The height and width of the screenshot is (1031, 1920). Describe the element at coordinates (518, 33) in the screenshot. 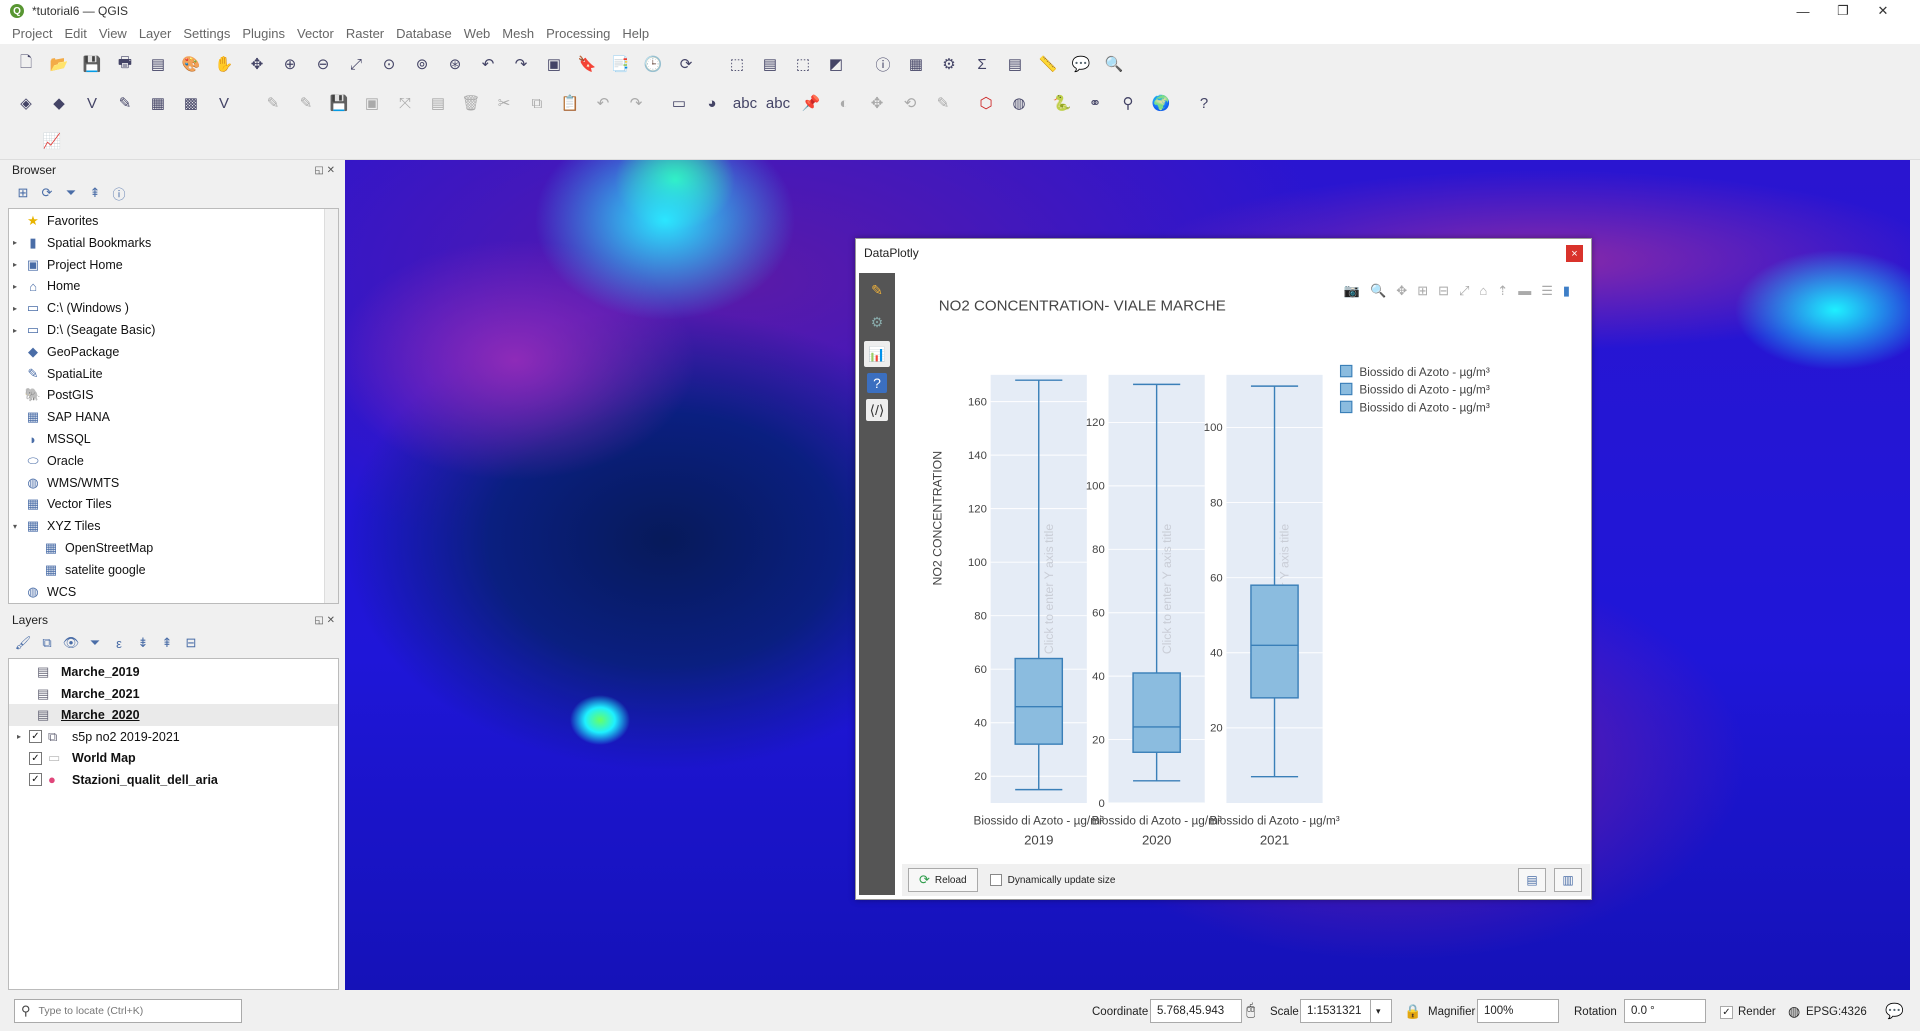

I see `menu-mesh: Mesh` at that location.